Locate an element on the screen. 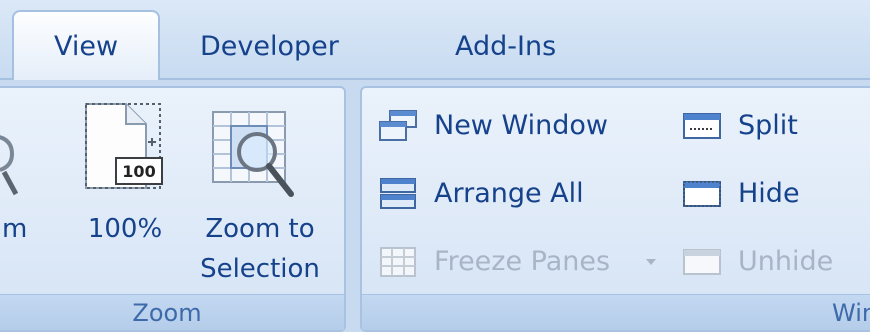  freeze-panes-button: Freeze Panes is located at coordinates (528, 262).